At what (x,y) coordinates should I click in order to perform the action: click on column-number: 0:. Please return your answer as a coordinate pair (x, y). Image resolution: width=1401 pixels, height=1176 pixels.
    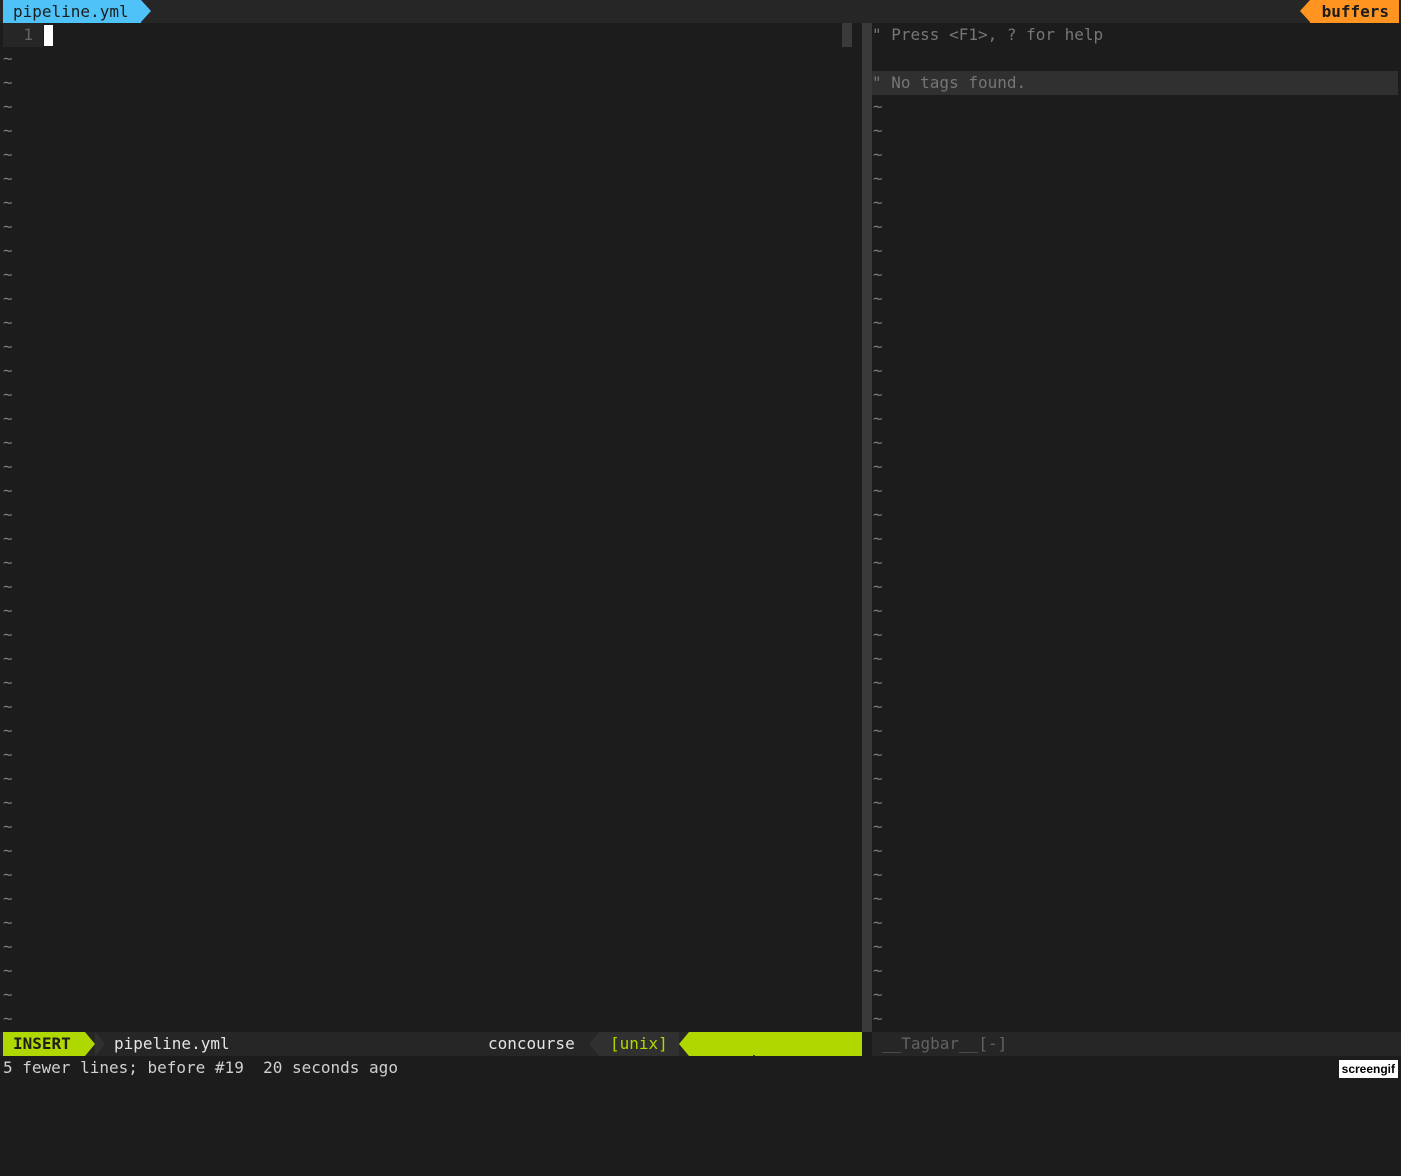
    Looking at the image, I should click on (801, 1115).